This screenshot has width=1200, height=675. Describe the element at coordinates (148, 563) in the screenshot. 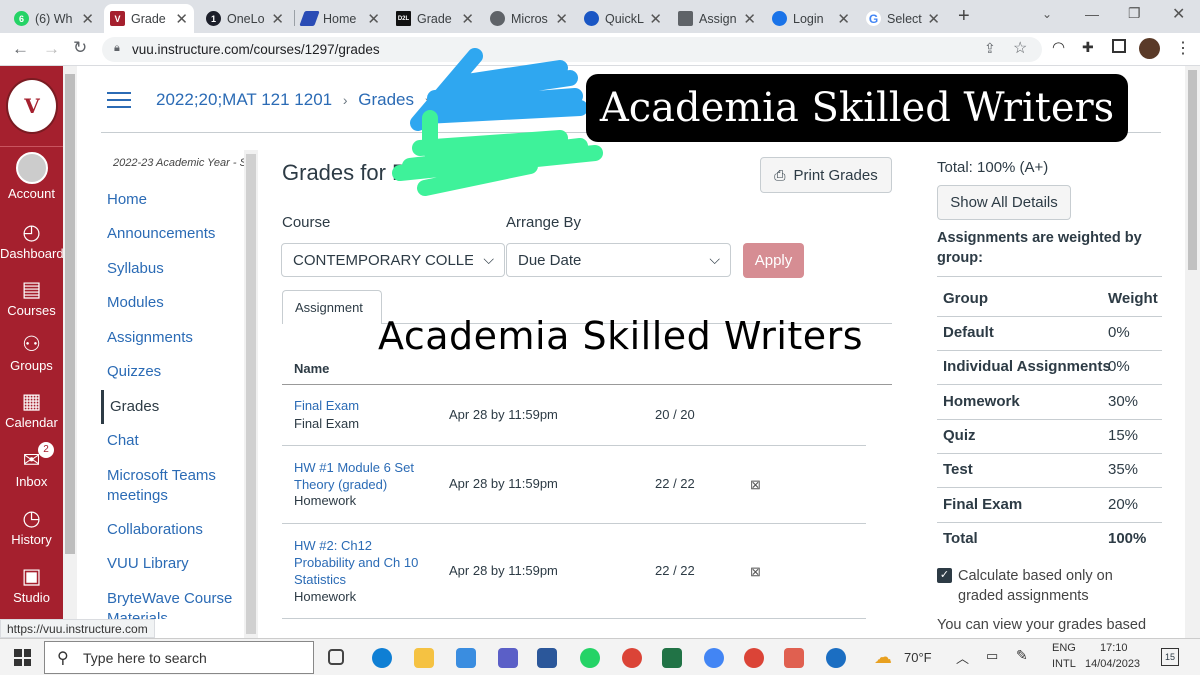

I see `course-nav-library: VUU Library` at that location.